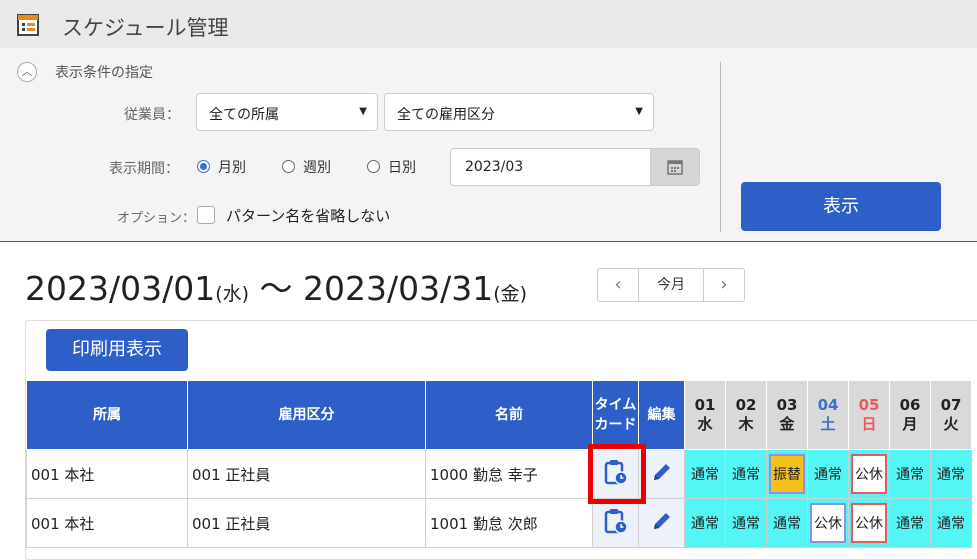  What do you see at coordinates (232, 168) in the screenshot?
I see `radio-monthly-label: 月別` at bounding box center [232, 168].